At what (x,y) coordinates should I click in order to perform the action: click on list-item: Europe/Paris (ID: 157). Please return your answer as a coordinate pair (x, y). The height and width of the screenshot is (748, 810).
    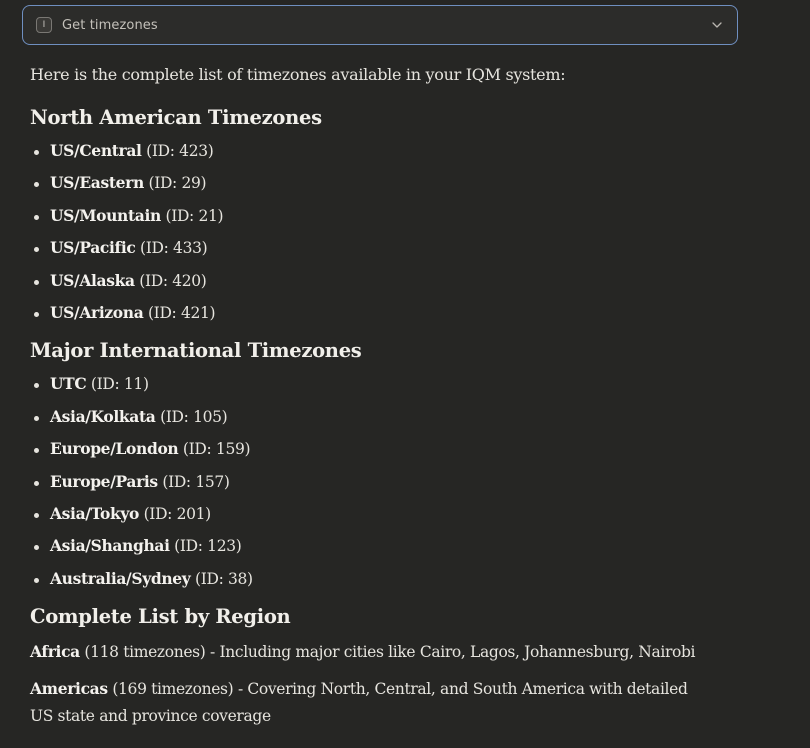
    Looking at the image, I should click on (400, 487).